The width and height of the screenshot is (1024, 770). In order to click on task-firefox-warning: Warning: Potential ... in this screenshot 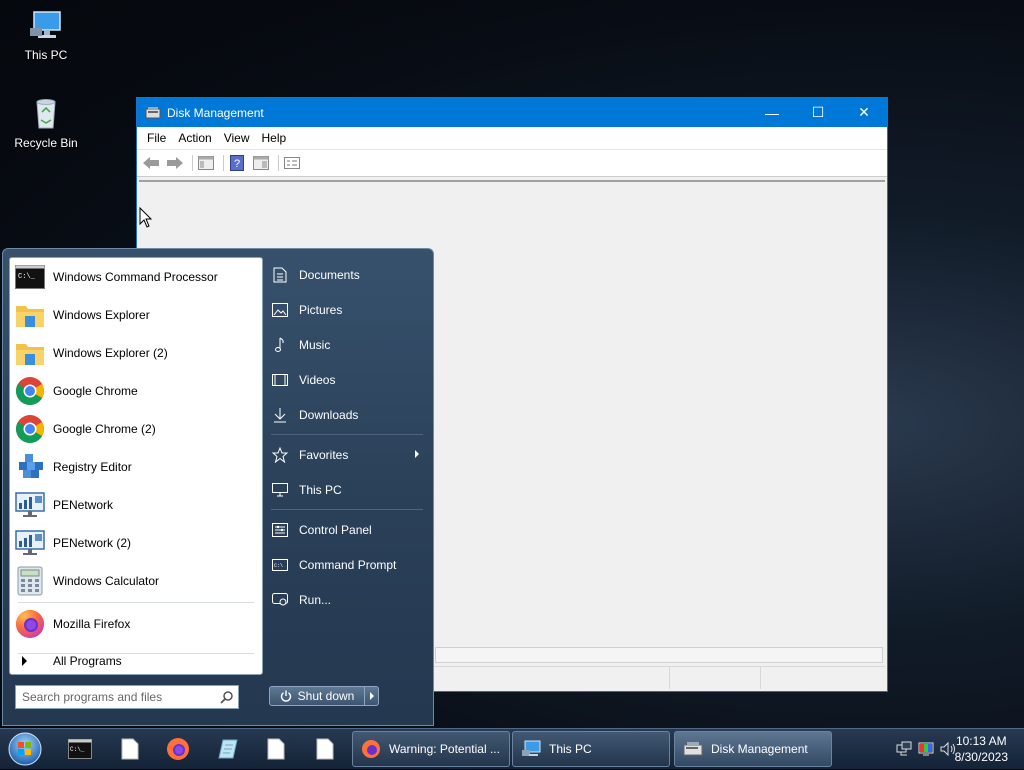, I will do `click(431, 749)`.